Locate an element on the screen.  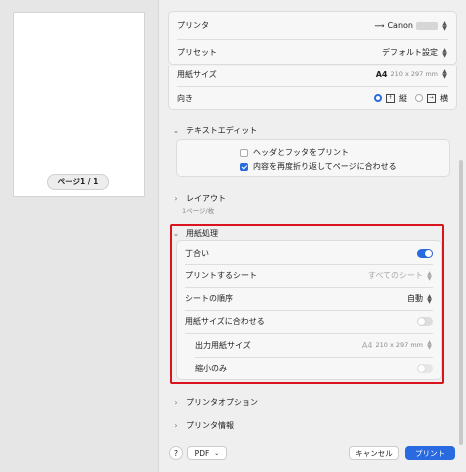
orientation-label: 向き is located at coordinates (185, 98).